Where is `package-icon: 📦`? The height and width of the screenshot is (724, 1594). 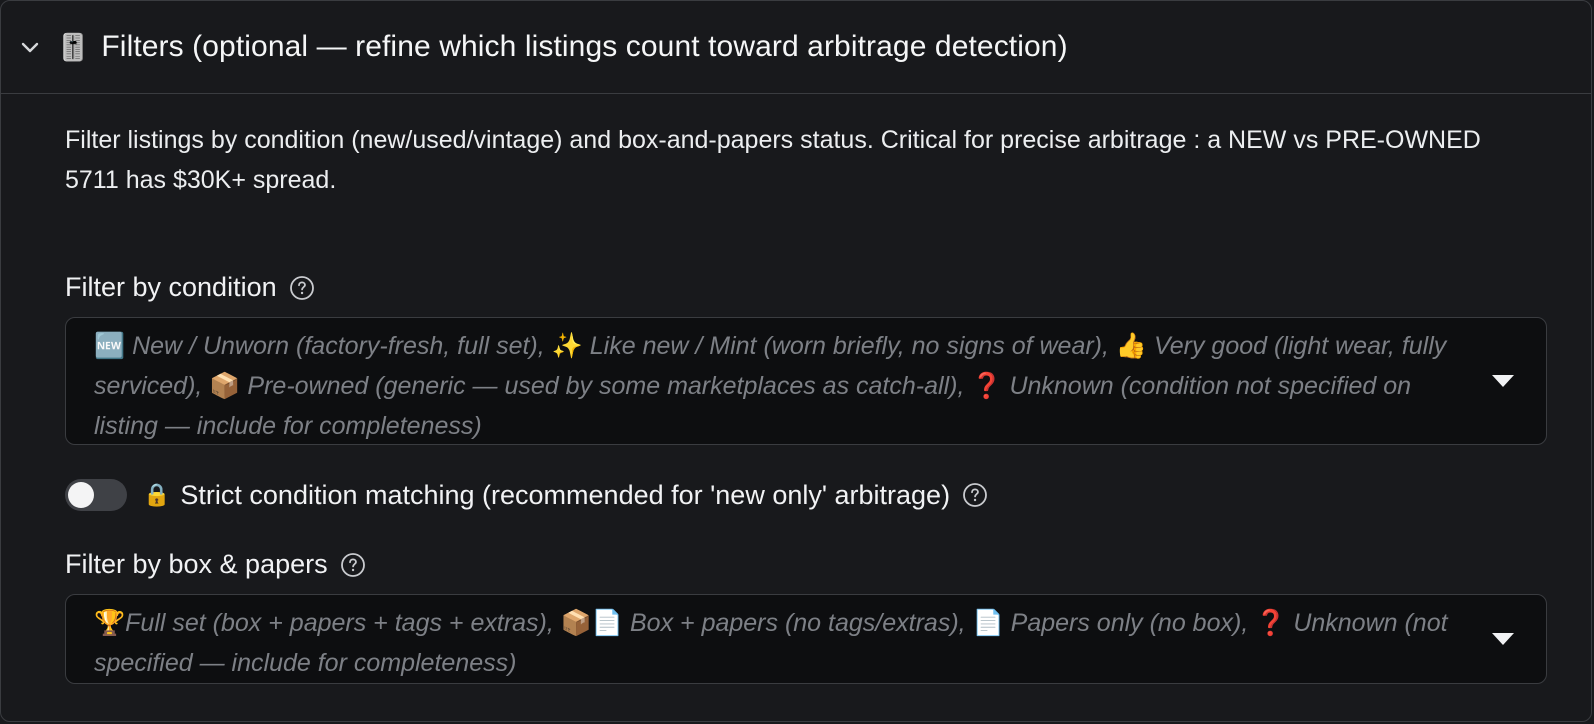 package-icon: 📦 is located at coordinates (225, 386).